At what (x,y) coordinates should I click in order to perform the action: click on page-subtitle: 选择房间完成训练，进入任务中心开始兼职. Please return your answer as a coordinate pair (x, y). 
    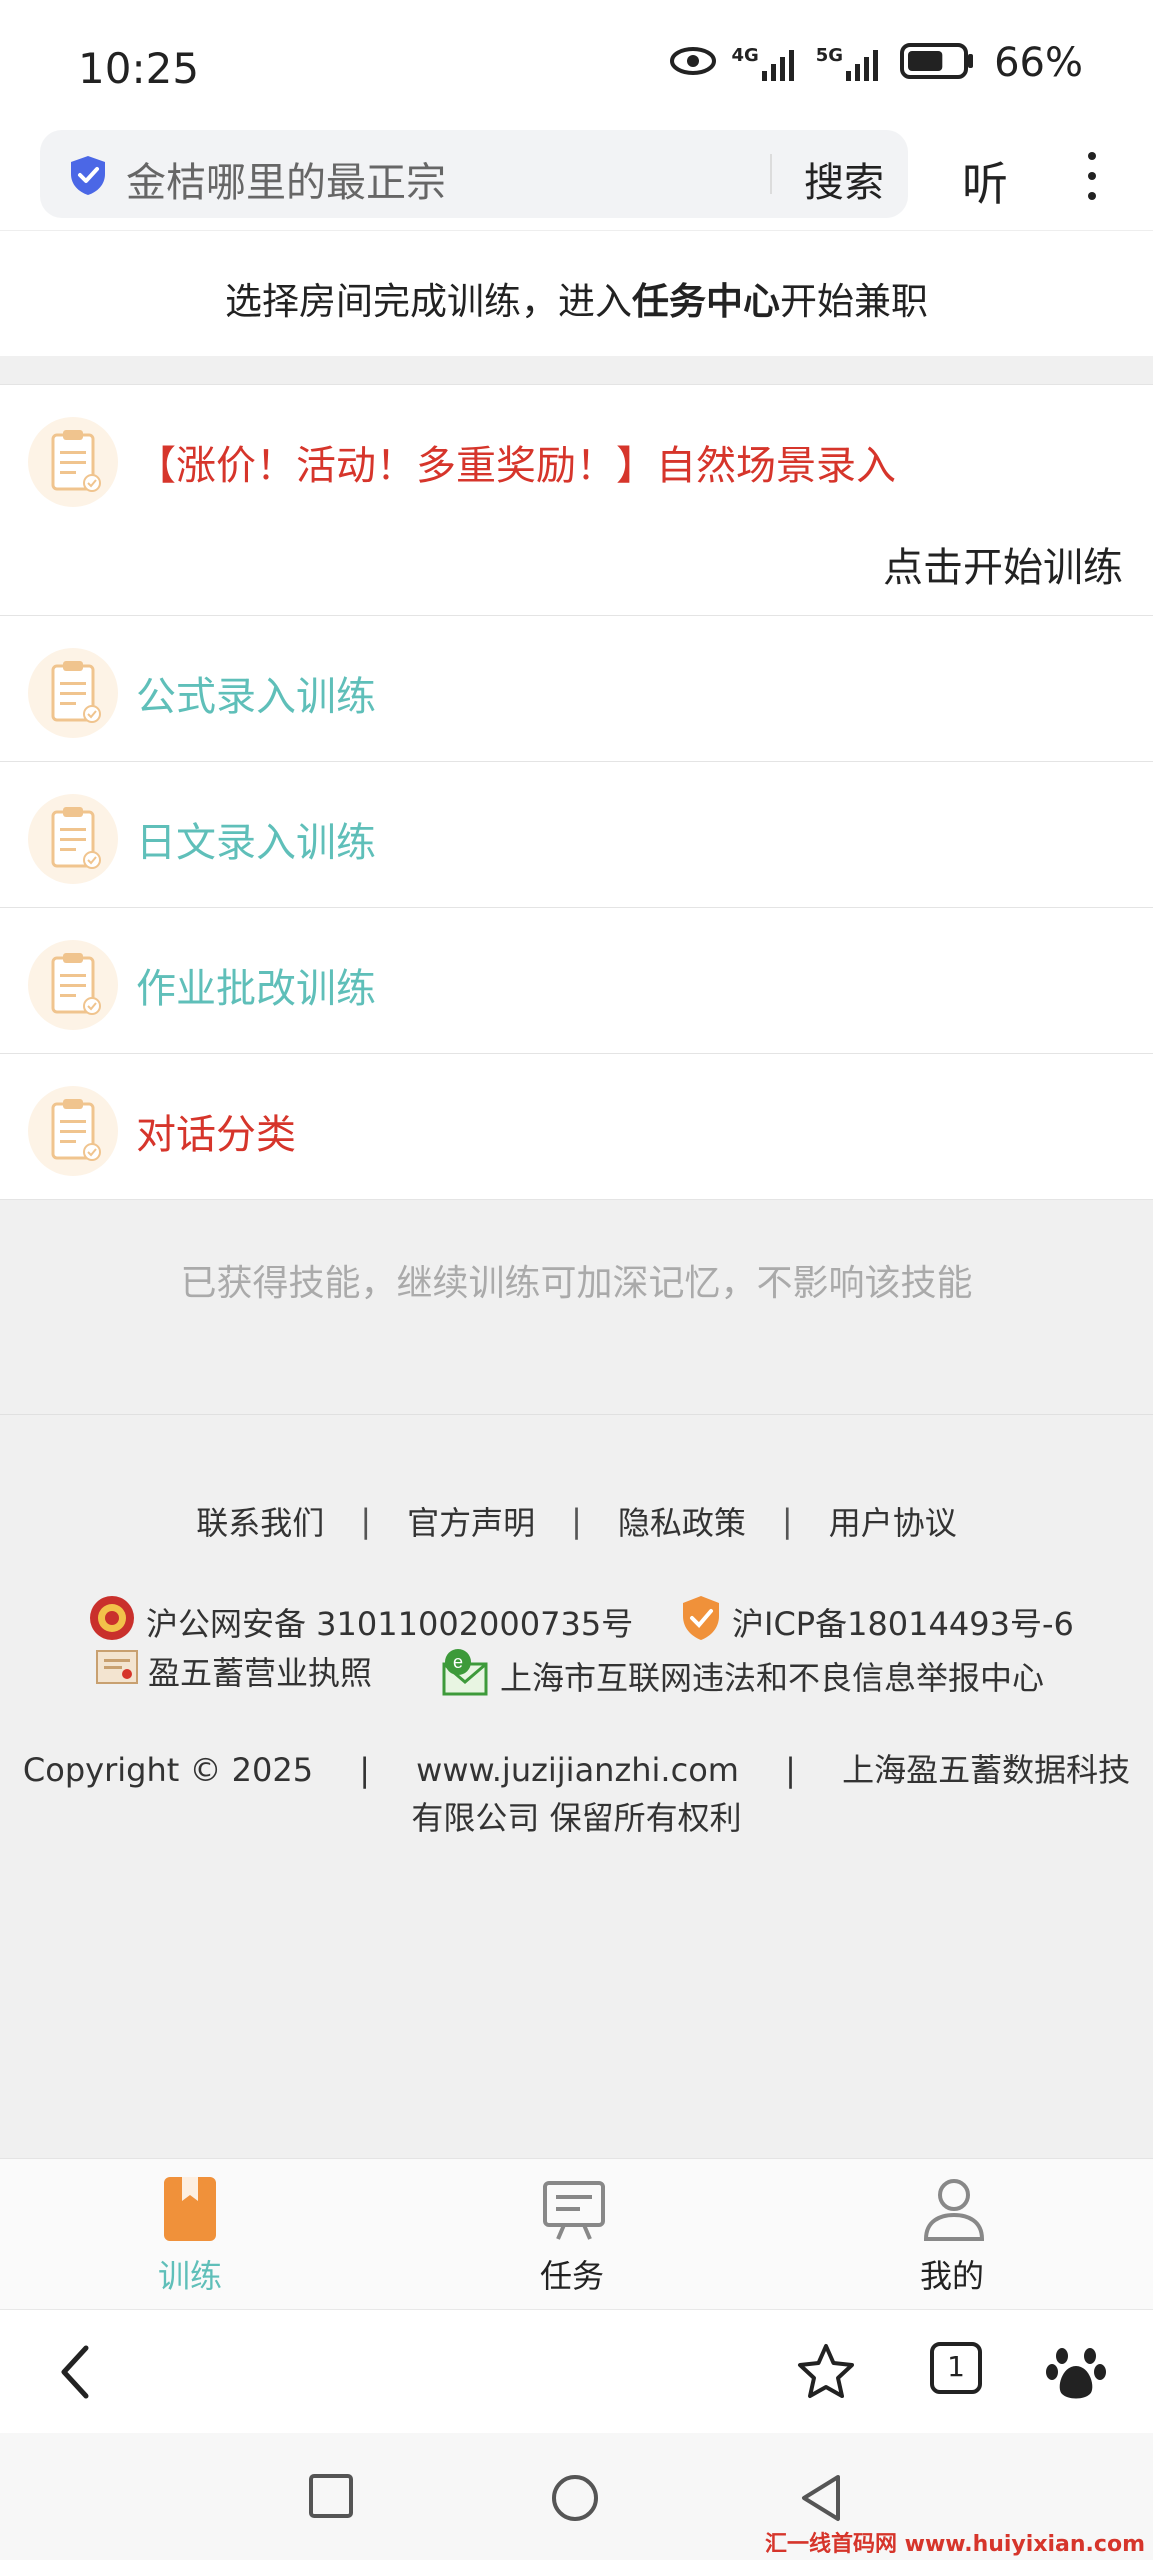
    Looking at the image, I should click on (576, 298).